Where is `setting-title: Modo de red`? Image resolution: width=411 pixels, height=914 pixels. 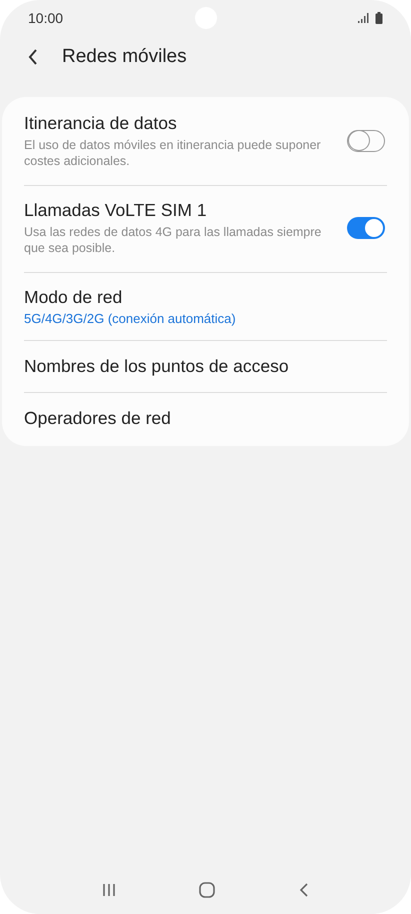 setting-title: Modo de red is located at coordinates (205, 297).